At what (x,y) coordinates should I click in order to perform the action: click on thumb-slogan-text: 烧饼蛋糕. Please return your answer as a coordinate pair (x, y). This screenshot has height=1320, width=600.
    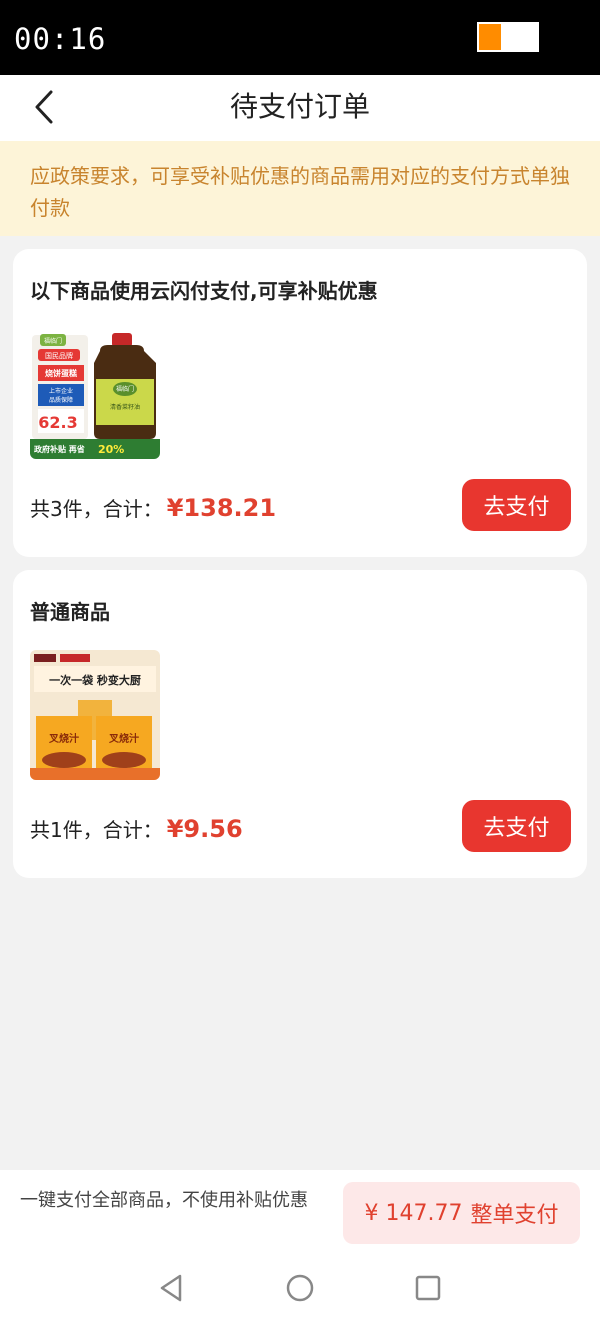
    Looking at the image, I should click on (61, 373).